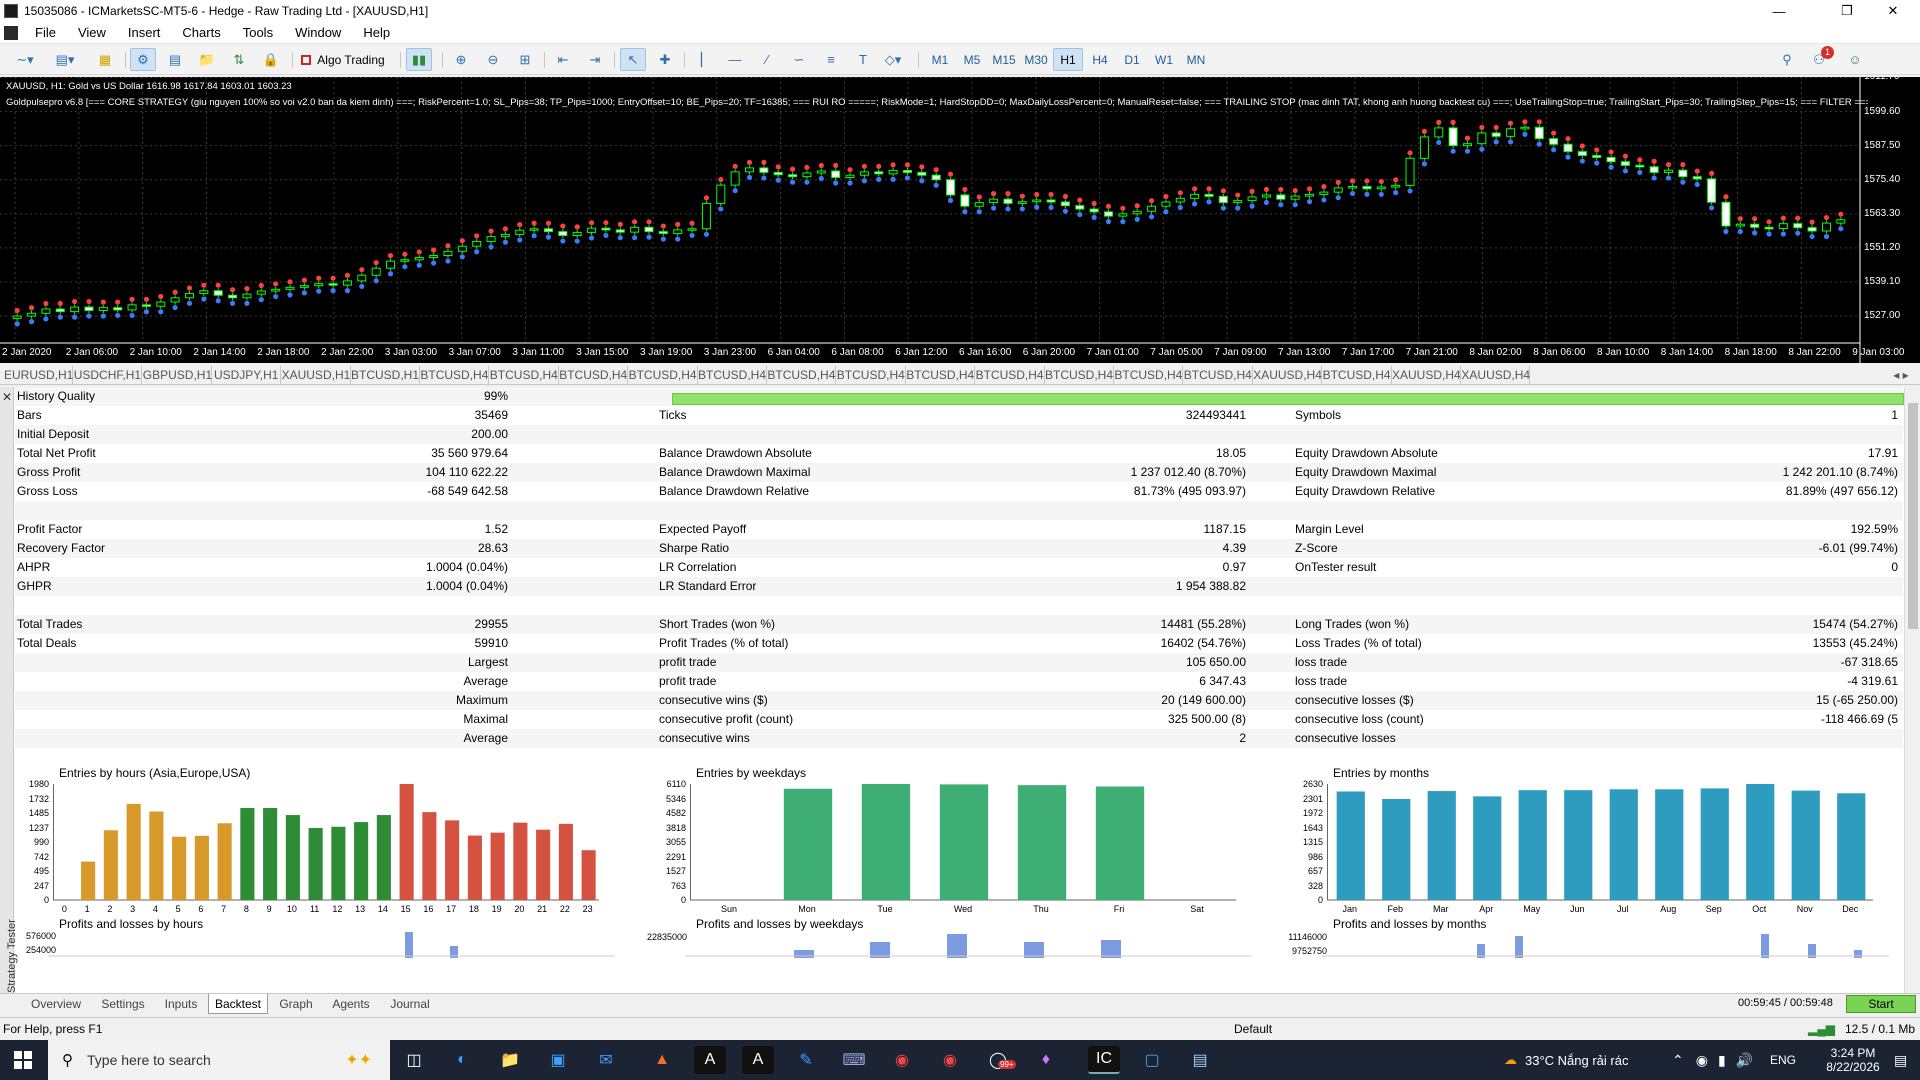 The width and height of the screenshot is (1920, 1080). Describe the element at coordinates (92, 33) in the screenshot. I see `menu-view: View` at that location.